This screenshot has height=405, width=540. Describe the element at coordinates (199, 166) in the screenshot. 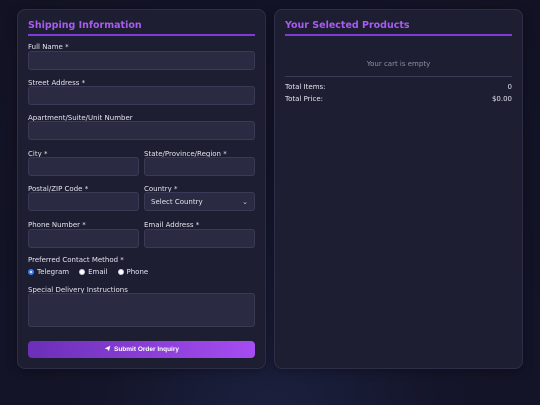

I see `state-input` at that location.